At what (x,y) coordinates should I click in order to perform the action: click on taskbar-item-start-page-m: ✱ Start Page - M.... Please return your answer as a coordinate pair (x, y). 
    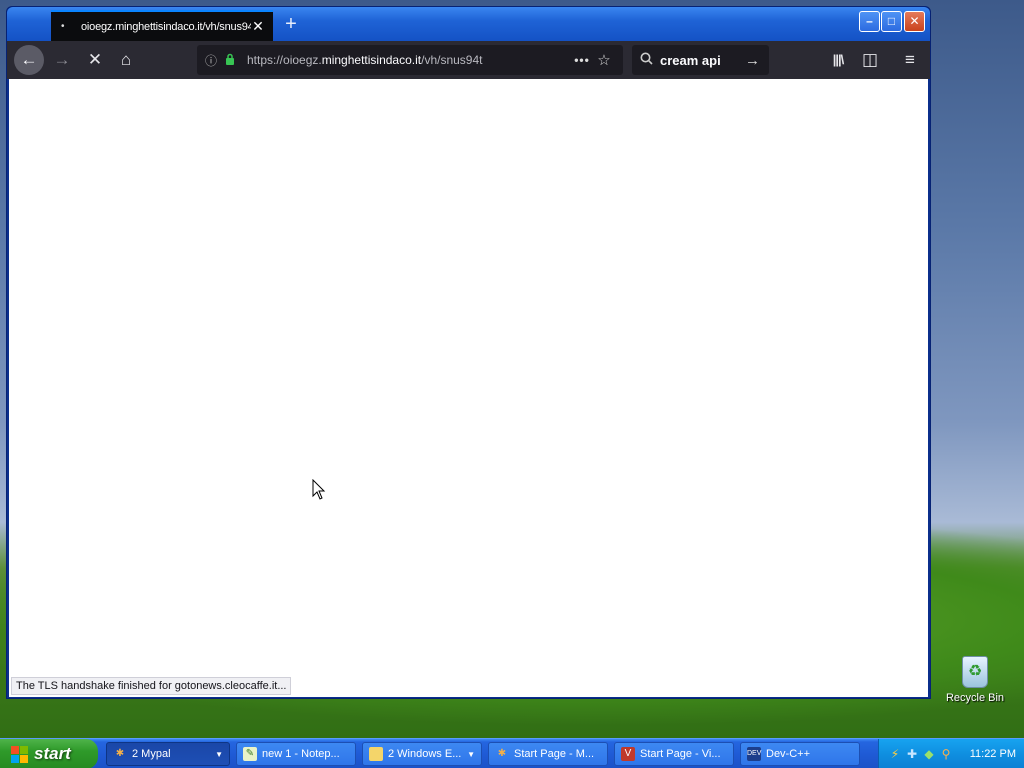
    Looking at the image, I should click on (548, 754).